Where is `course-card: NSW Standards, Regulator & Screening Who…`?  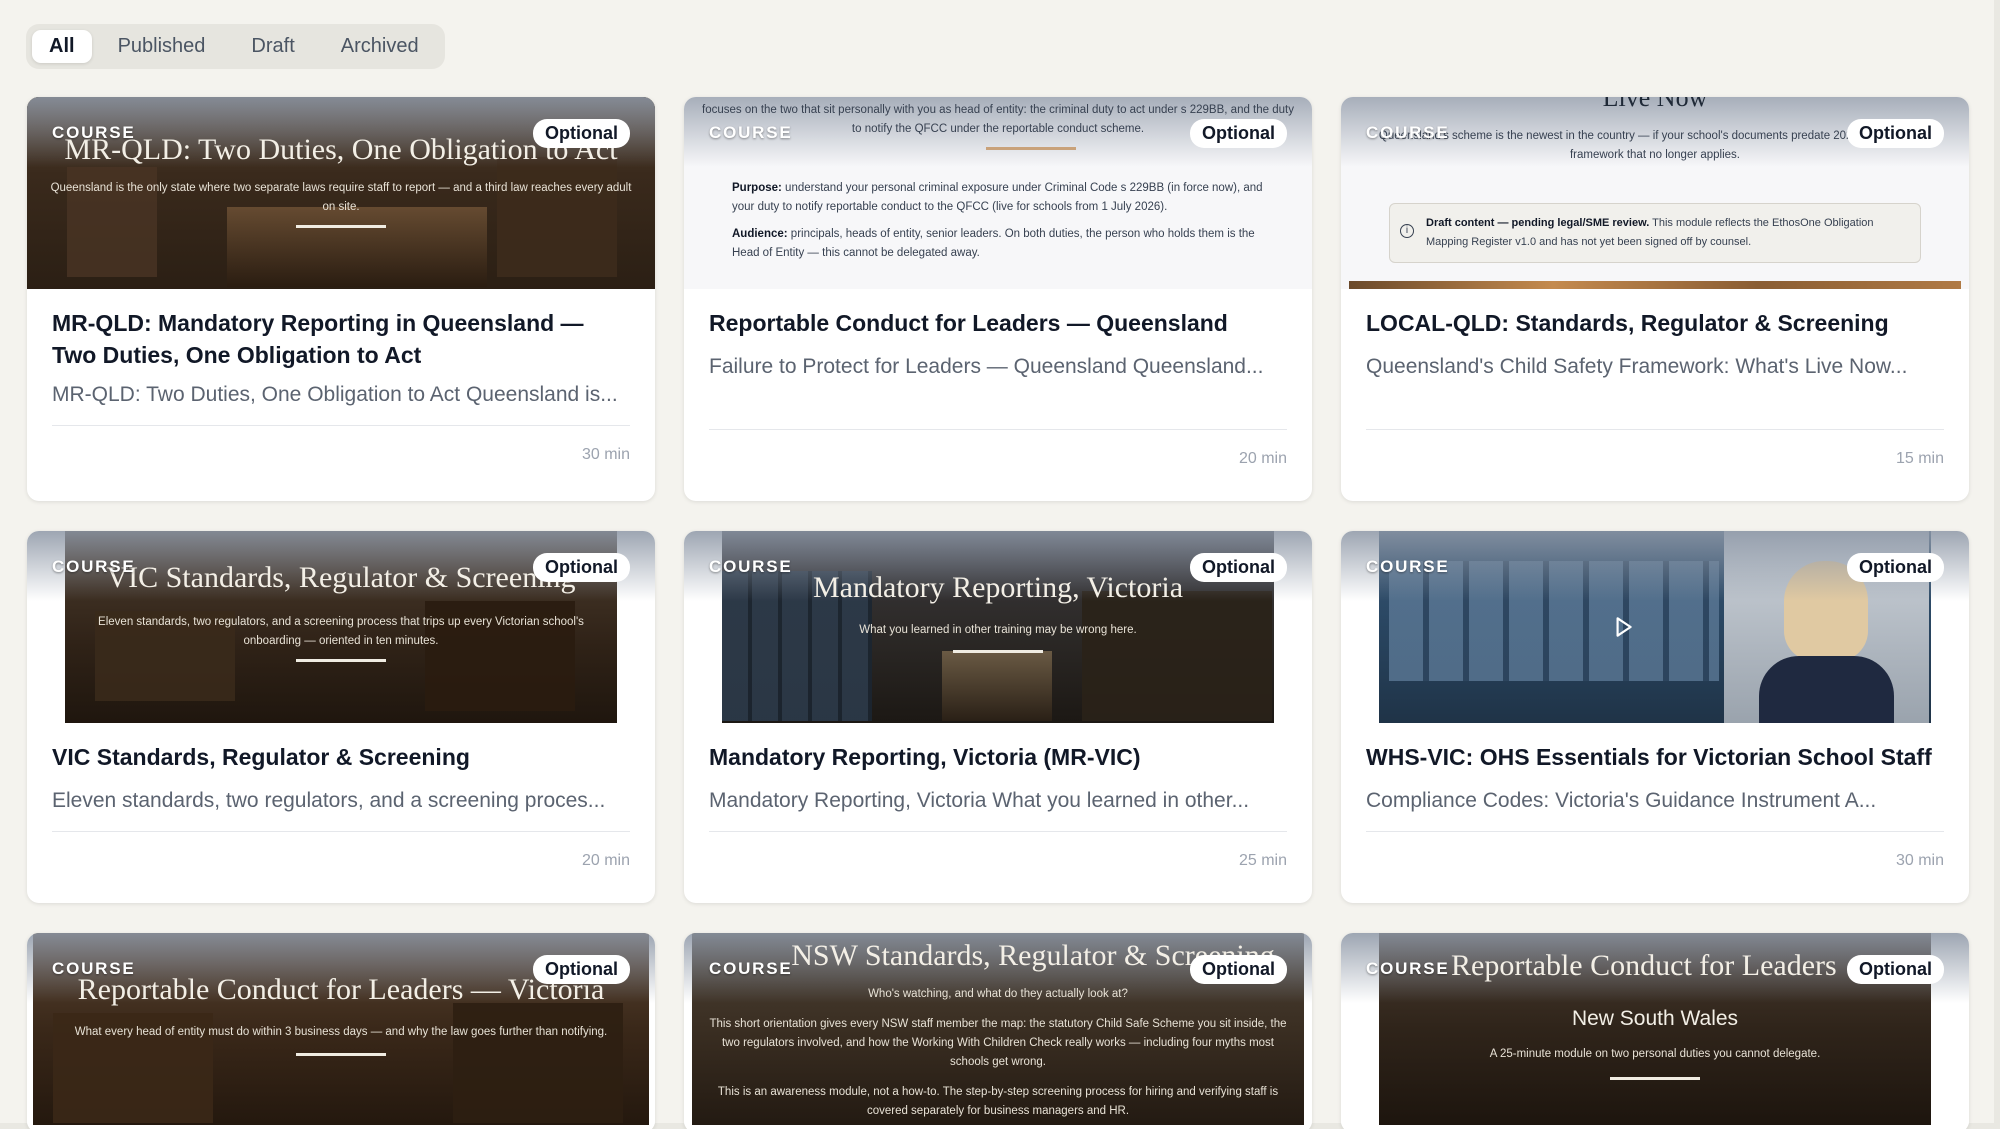 course-card: NSW Standards, Regulator & Screening Who… is located at coordinates (998, 1031).